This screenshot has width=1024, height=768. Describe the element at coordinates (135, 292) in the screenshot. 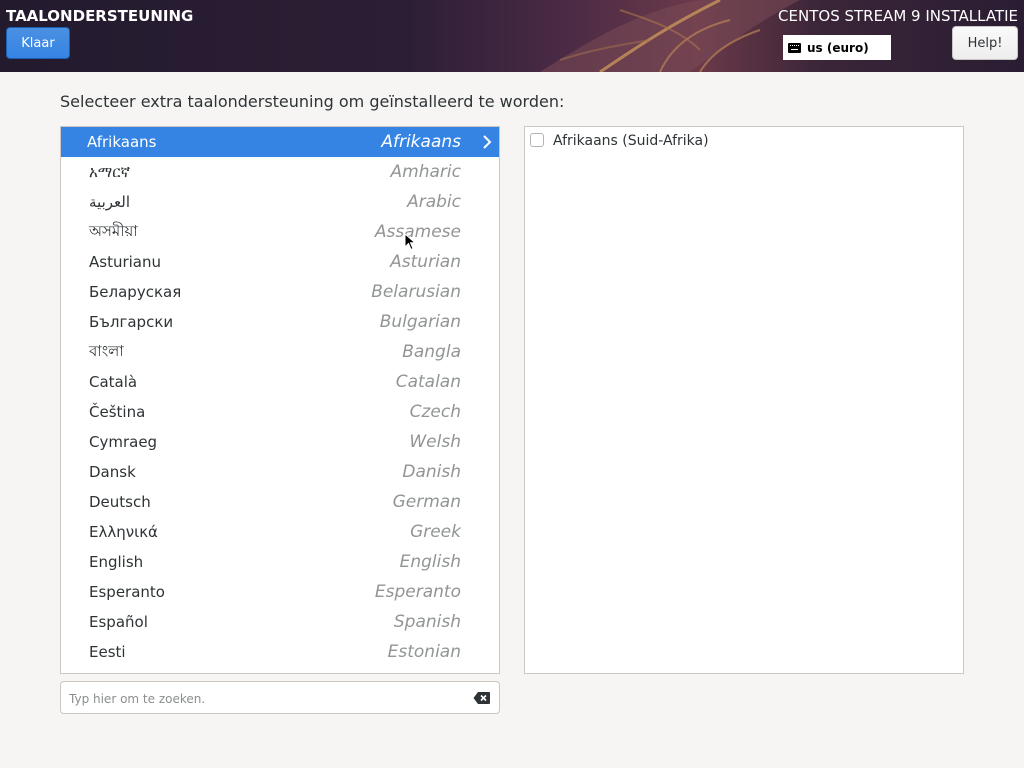

I see `language-native-name: Беларуская` at that location.